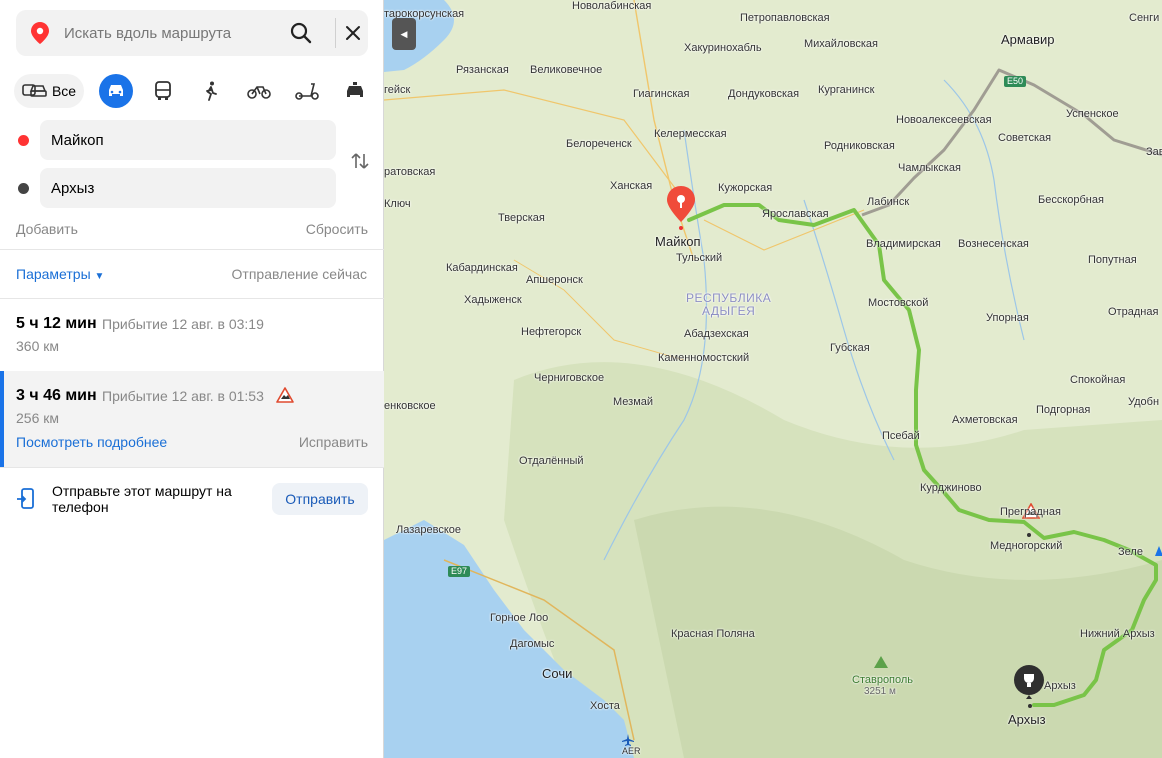 The image size is (1162, 758). I want to click on map-label: Дагомыс, so click(532, 644).